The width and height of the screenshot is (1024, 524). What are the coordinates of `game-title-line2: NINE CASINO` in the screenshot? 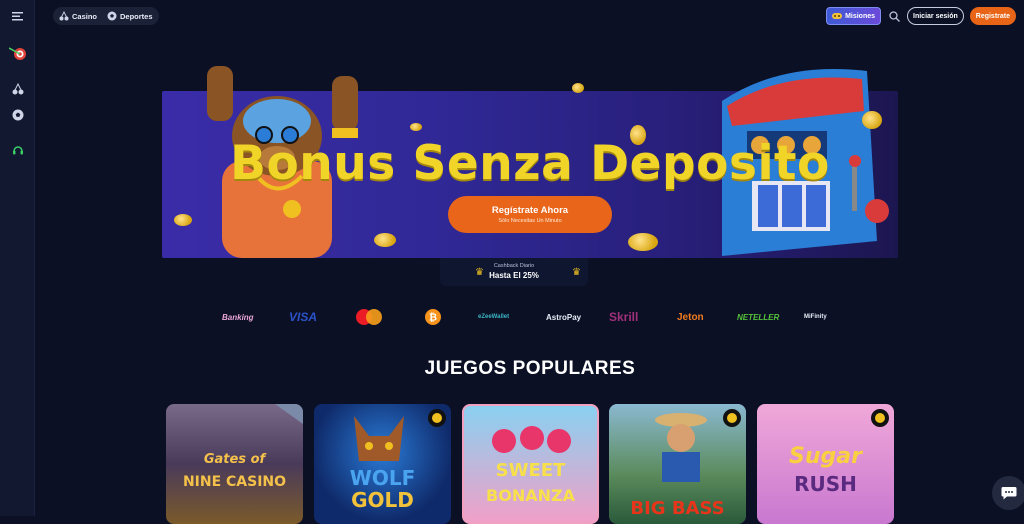 It's located at (234, 482).